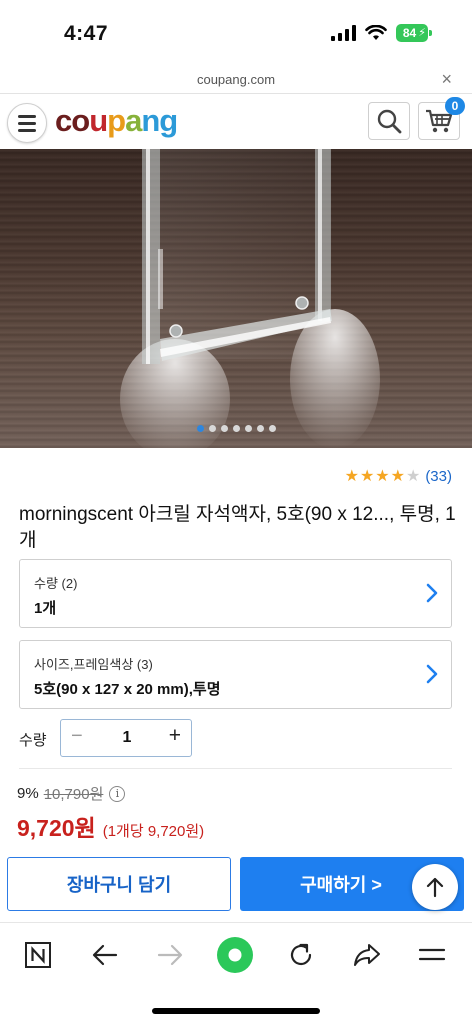 This screenshot has height=1024, width=472. I want to click on browser-toolbar, so click(236, 954).